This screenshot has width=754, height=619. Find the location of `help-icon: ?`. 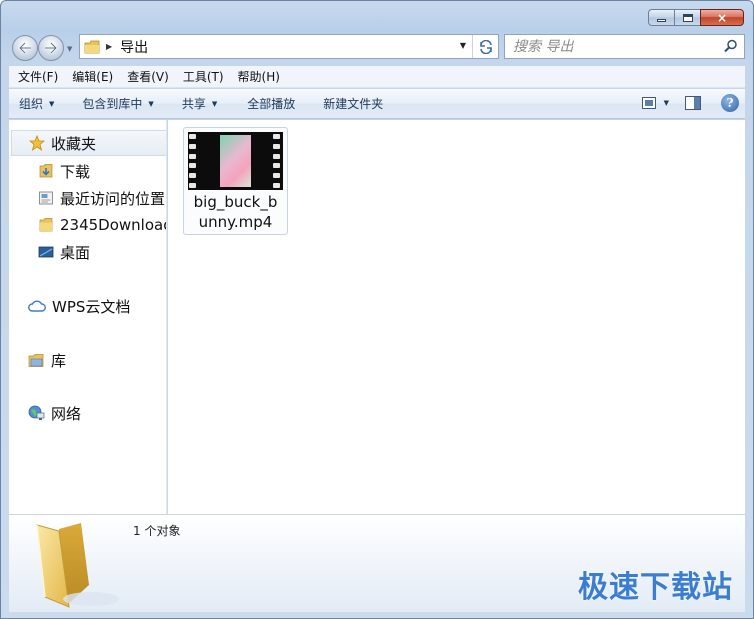

help-icon: ? is located at coordinates (730, 103).